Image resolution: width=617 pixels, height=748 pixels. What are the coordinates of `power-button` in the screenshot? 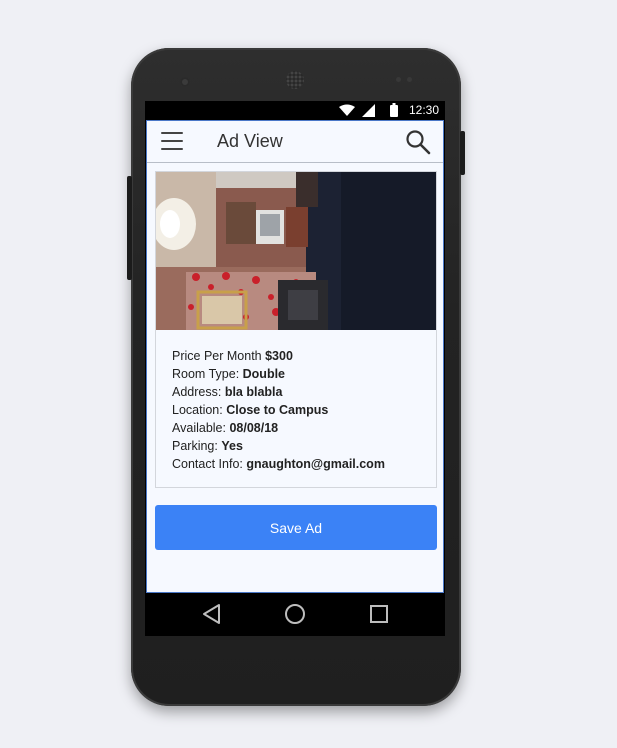 It's located at (462, 153).